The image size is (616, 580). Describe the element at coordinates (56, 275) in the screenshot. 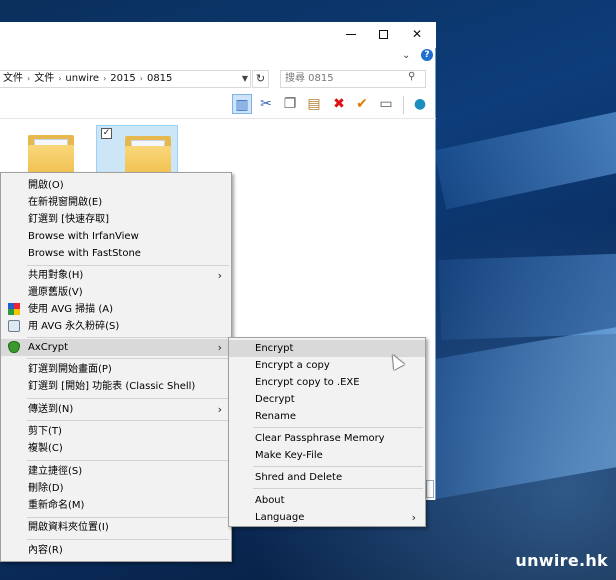

I see `menu-item-label: 共用對象(H)` at that location.